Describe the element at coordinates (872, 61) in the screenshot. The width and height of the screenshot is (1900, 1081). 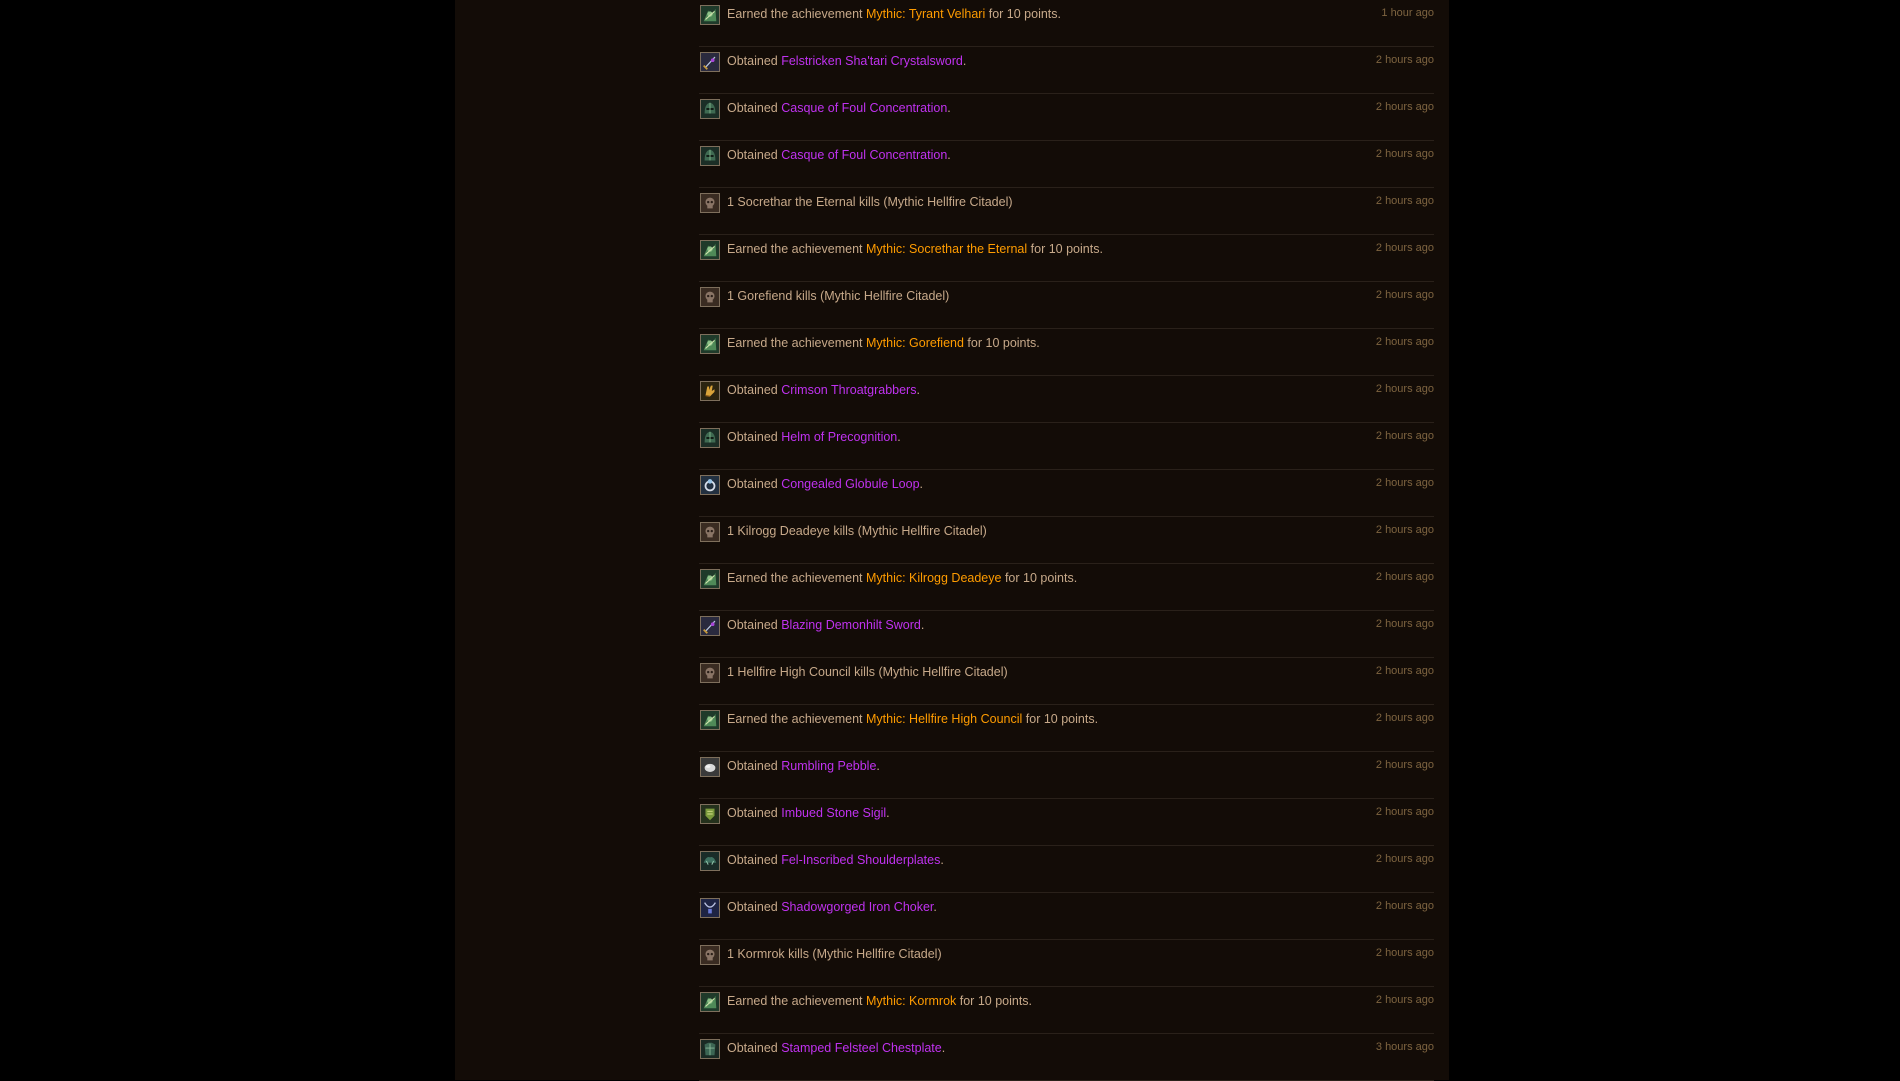
I see `item-link: Felstricken Sha'tari Crystalsword` at that location.